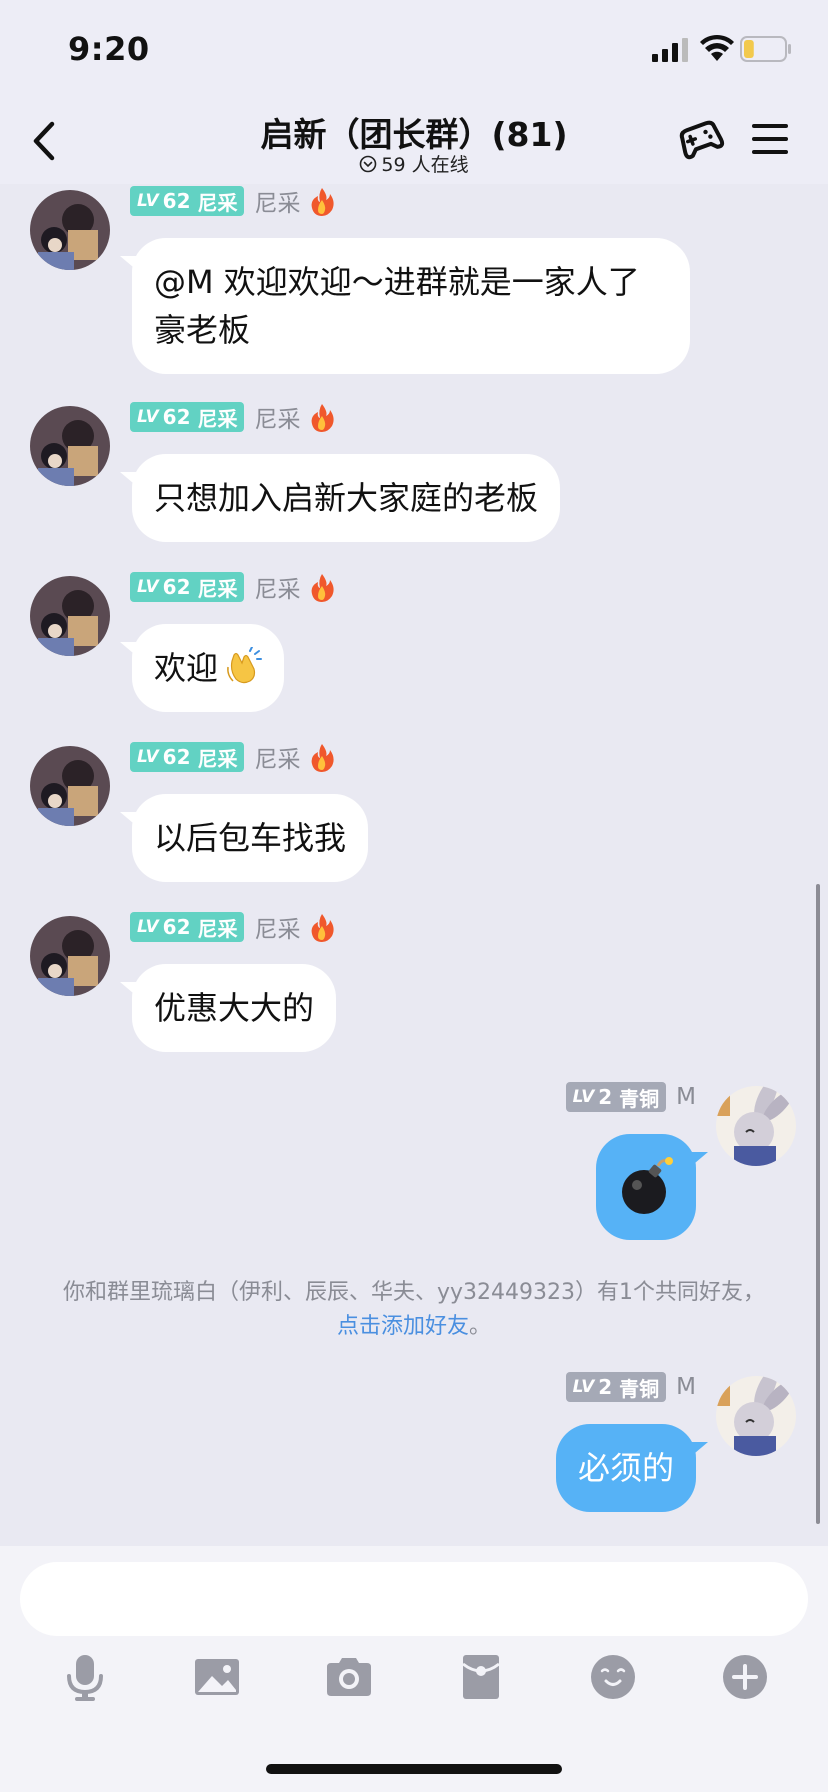  What do you see at coordinates (414, 1687) in the screenshot?
I see `input-toolbar` at bounding box center [414, 1687].